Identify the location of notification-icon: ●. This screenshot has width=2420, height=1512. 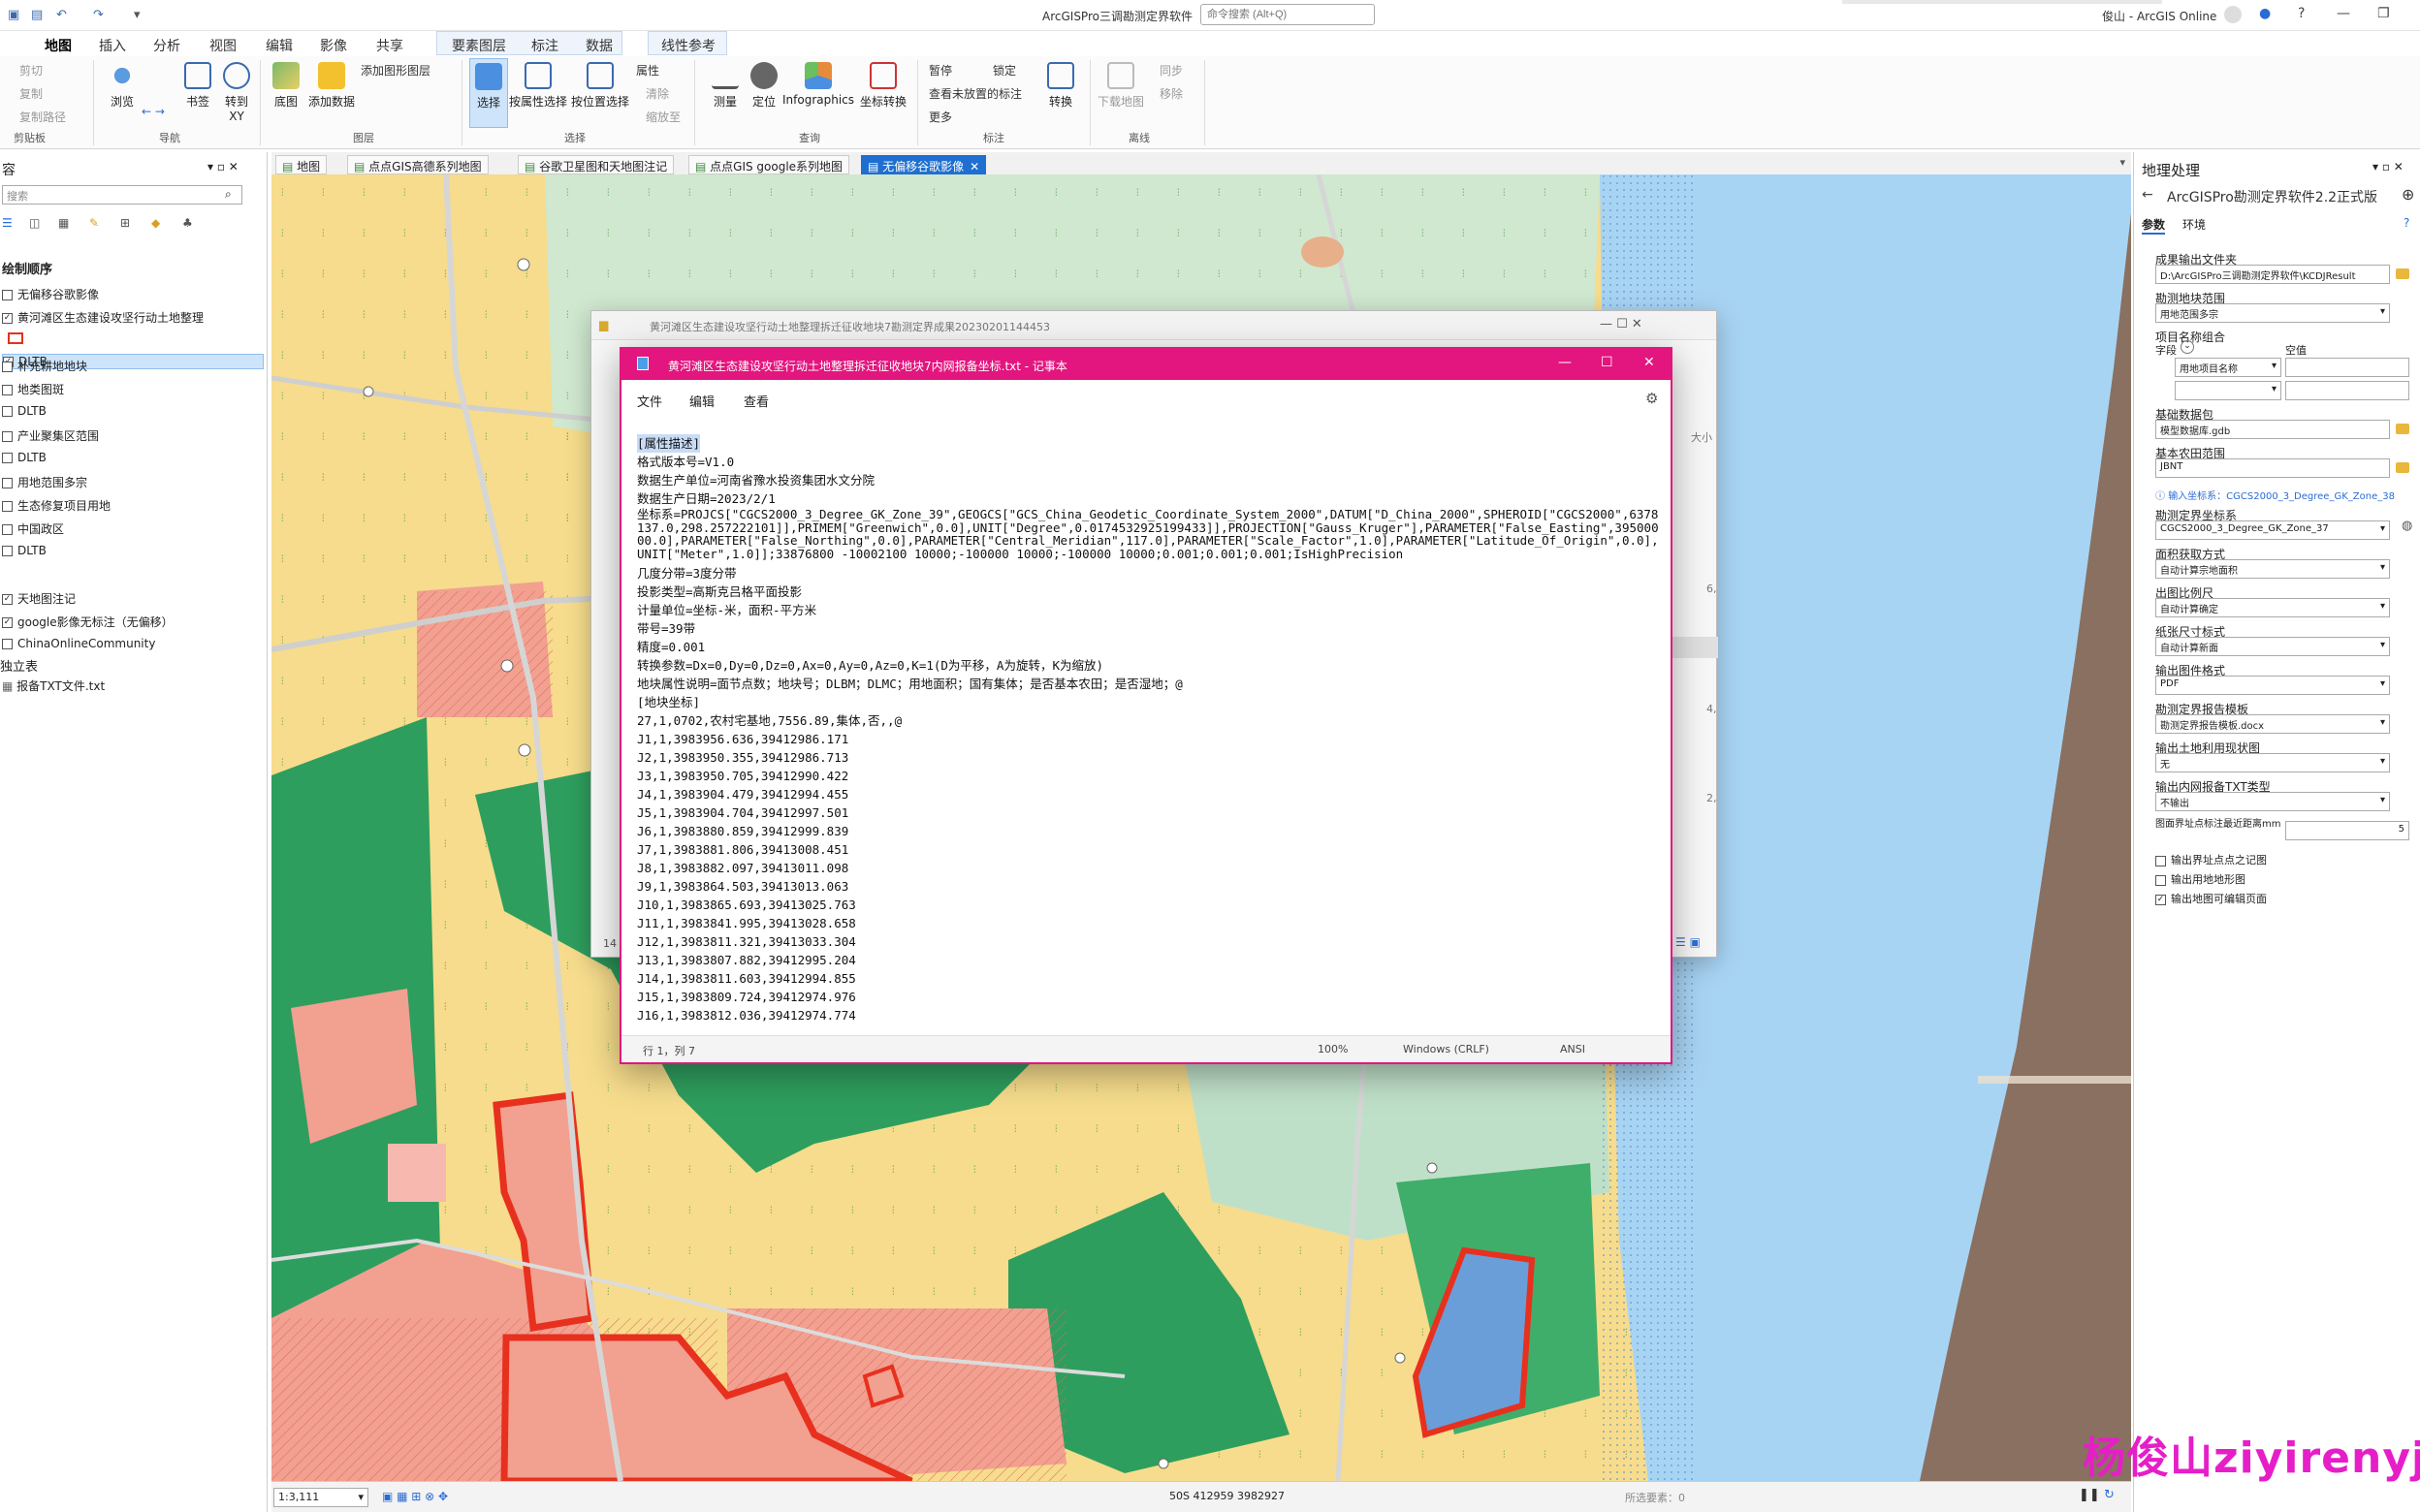
(2265, 14).